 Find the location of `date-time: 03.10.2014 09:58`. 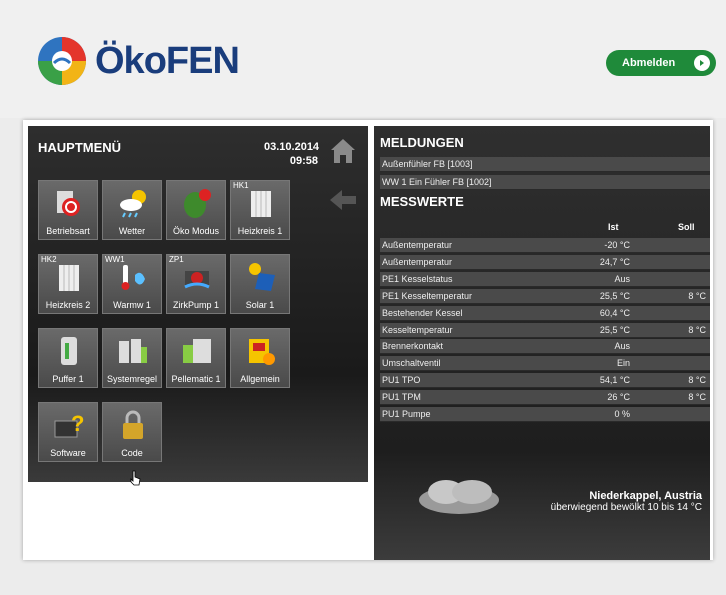

date-time: 03.10.2014 09:58 is located at coordinates (292, 154).